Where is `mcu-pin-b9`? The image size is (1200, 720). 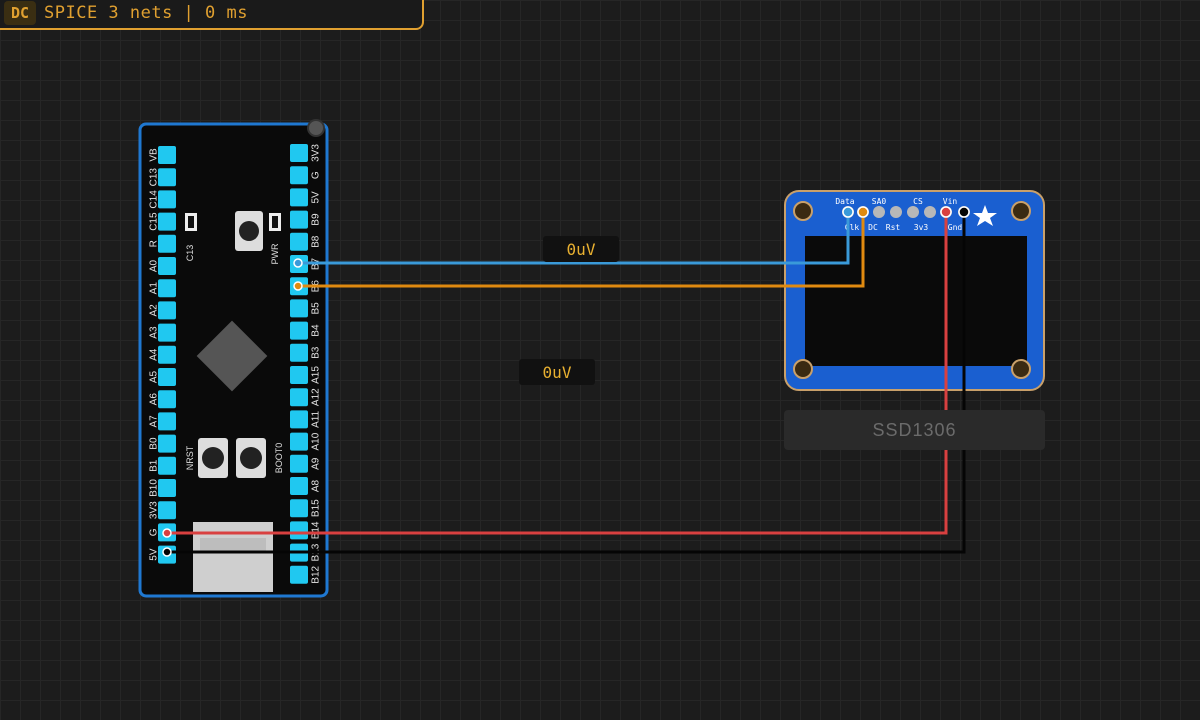 mcu-pin-b9 is located at coordinates (299, 219).